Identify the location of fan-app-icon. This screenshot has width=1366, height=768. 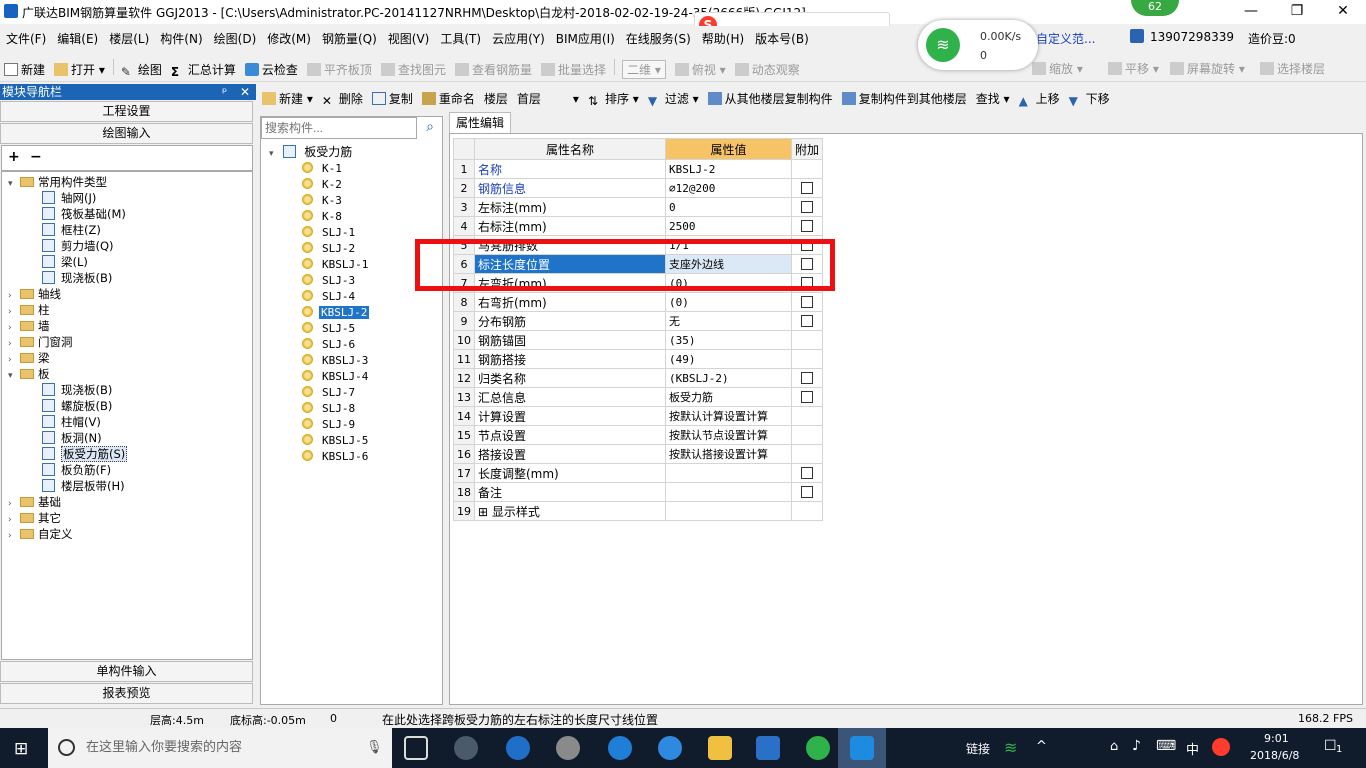
(466, 748).